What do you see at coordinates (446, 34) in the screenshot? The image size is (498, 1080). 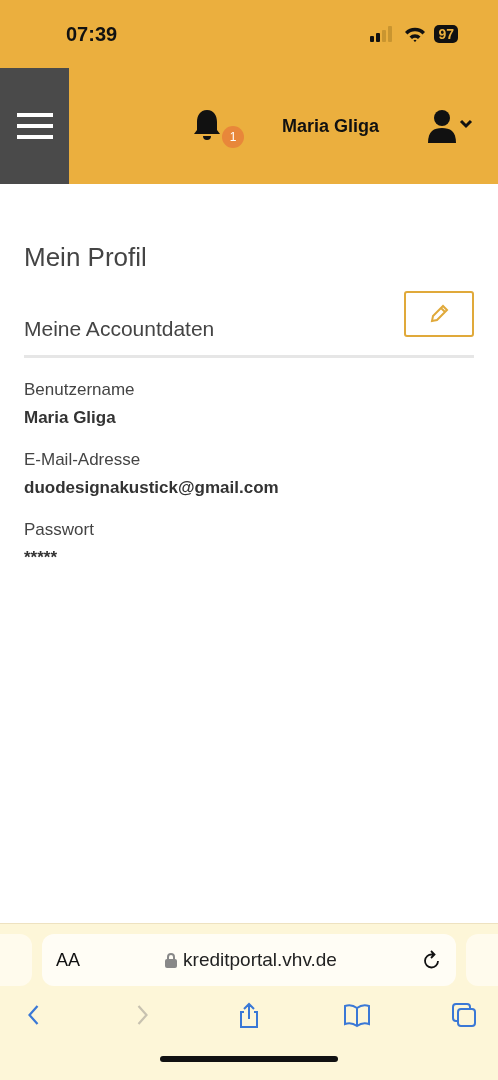 I see `battery-level: 97` at bounding box center [446, 34].